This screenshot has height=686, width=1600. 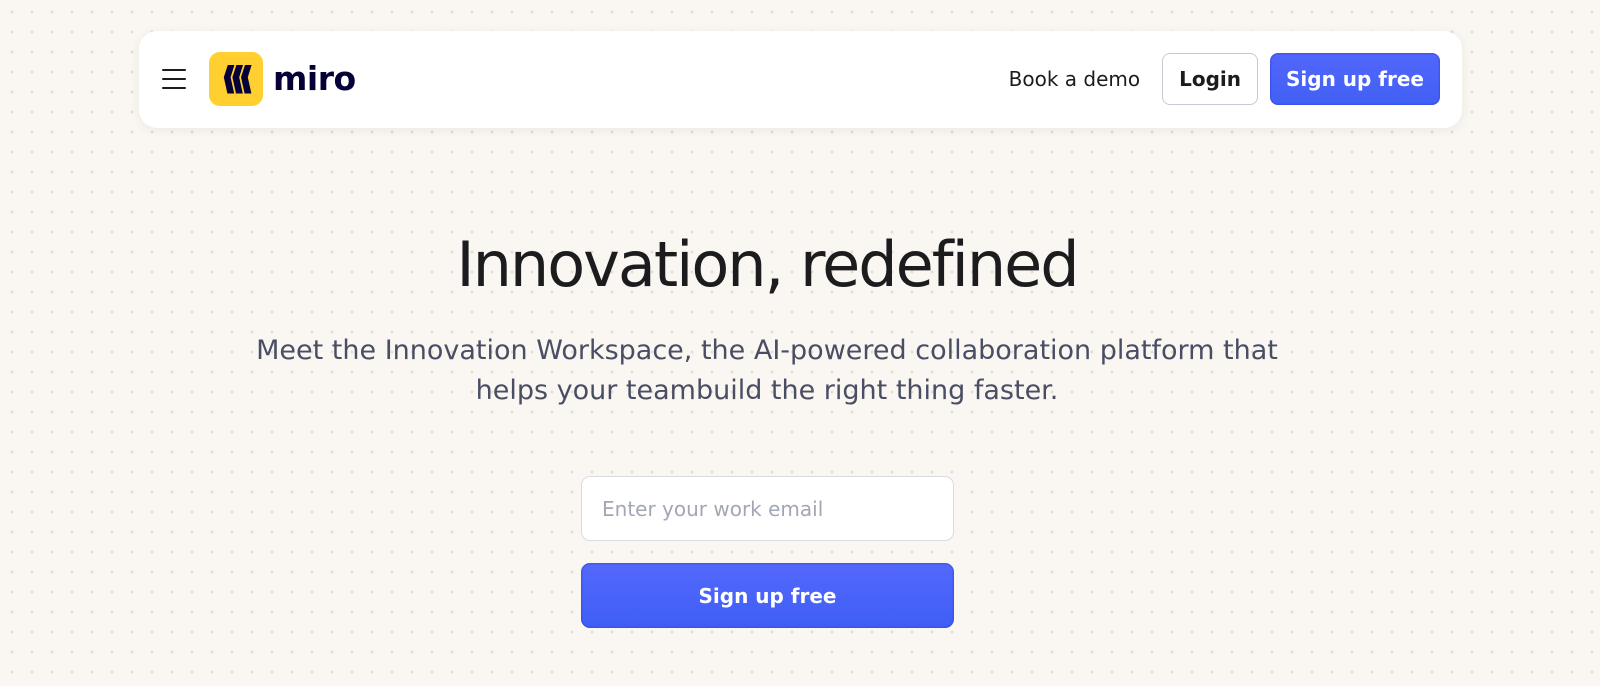 I want to click on miro-logo: miro, so click(x=282, y=79).